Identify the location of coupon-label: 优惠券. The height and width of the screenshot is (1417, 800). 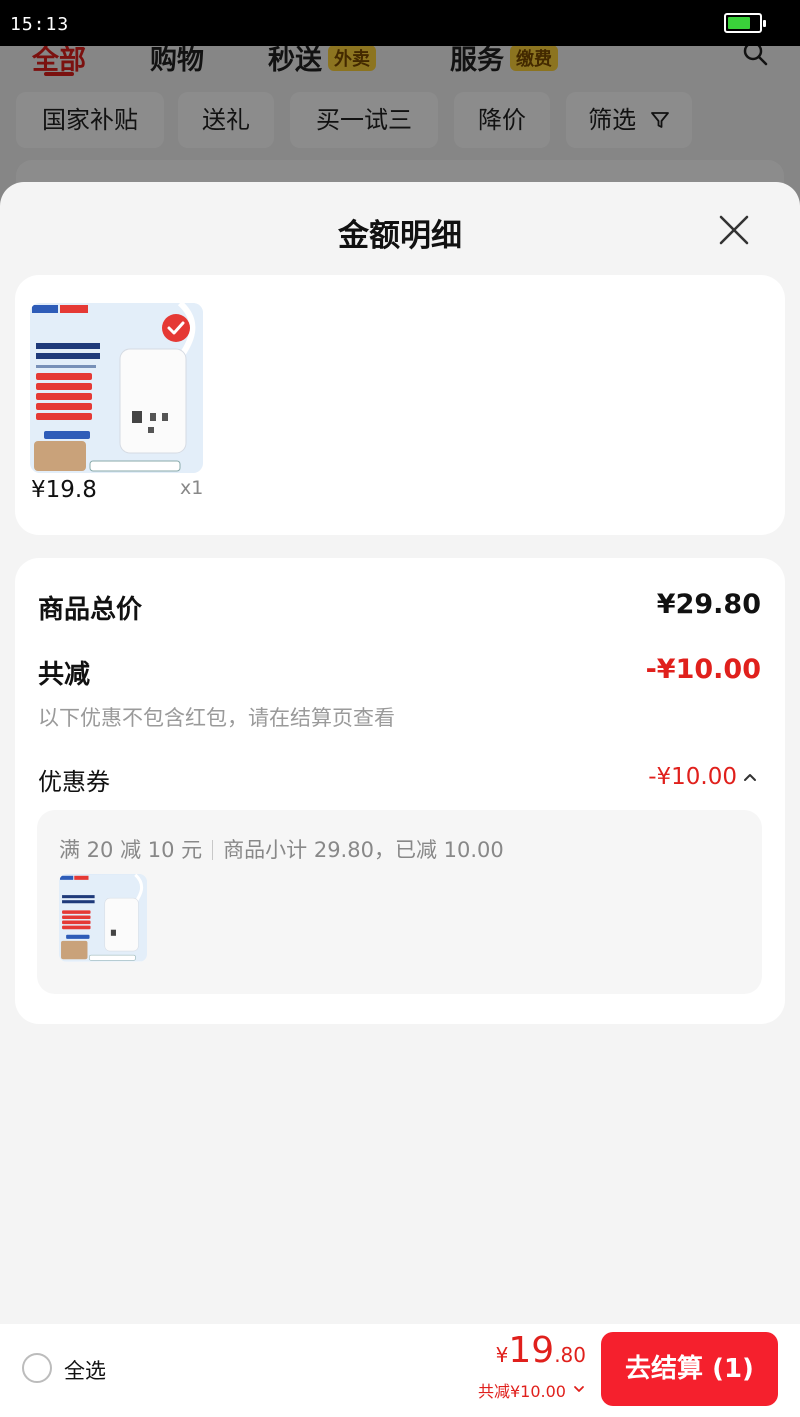
(74, 782).